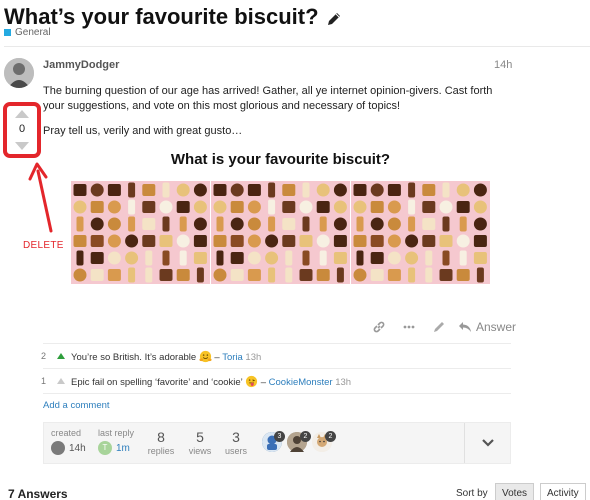 The width and height of the screenshot is (590, 500). I want to click on tongue-face-icon, so click(252, 381).